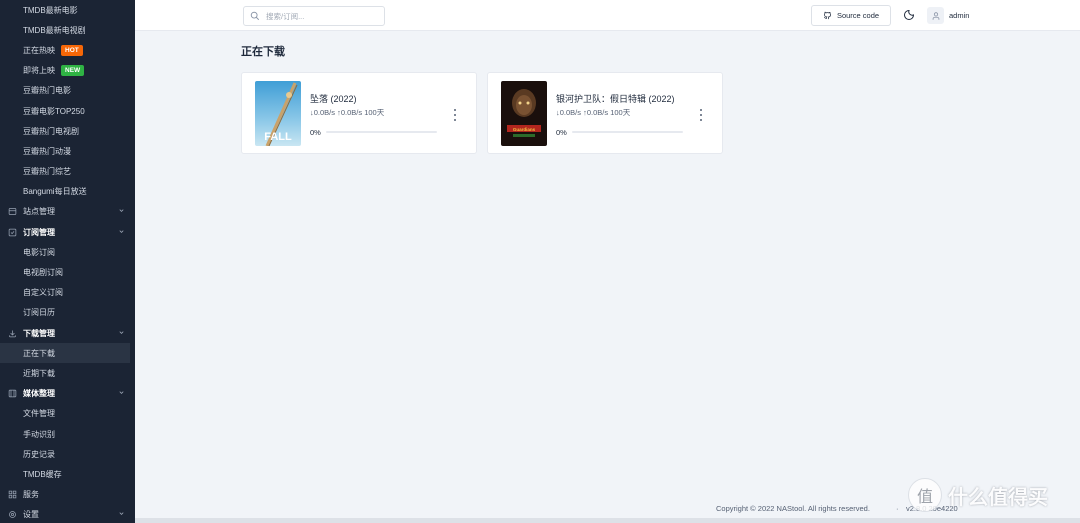 The width and height of the screenshot is (1080, 523). Describe the element at coordinates (67, 474) in the screenshot. I see `sidebar-item: TMDB缓存` at that location.